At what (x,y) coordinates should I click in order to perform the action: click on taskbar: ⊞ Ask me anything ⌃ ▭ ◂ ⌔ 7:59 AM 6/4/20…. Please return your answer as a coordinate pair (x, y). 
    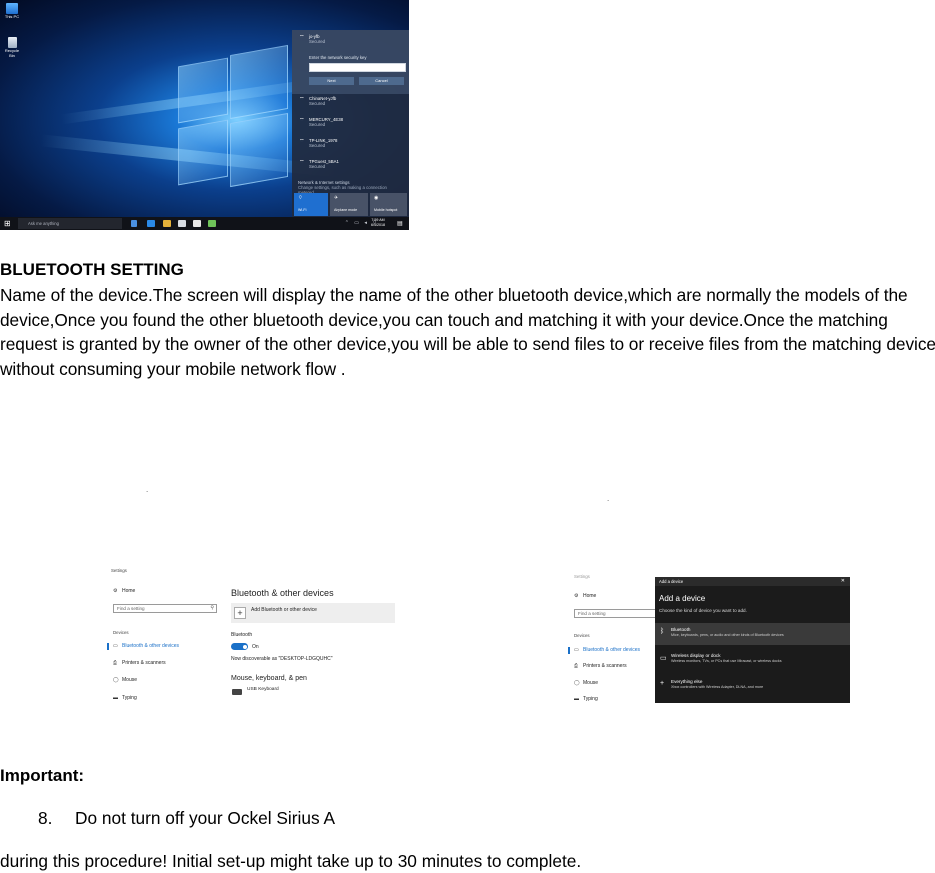
    Looking at the image, I should click on (204, 223).